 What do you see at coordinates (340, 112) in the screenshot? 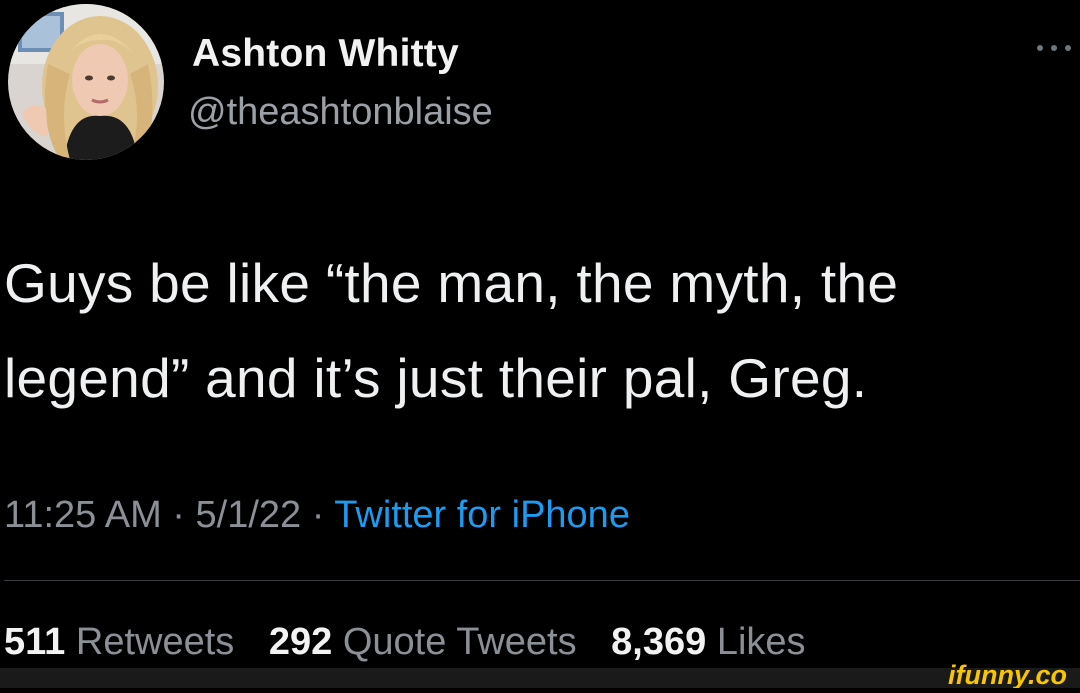
I see `author-handle: @theashtonblaise` at bounding box center [340, 112].